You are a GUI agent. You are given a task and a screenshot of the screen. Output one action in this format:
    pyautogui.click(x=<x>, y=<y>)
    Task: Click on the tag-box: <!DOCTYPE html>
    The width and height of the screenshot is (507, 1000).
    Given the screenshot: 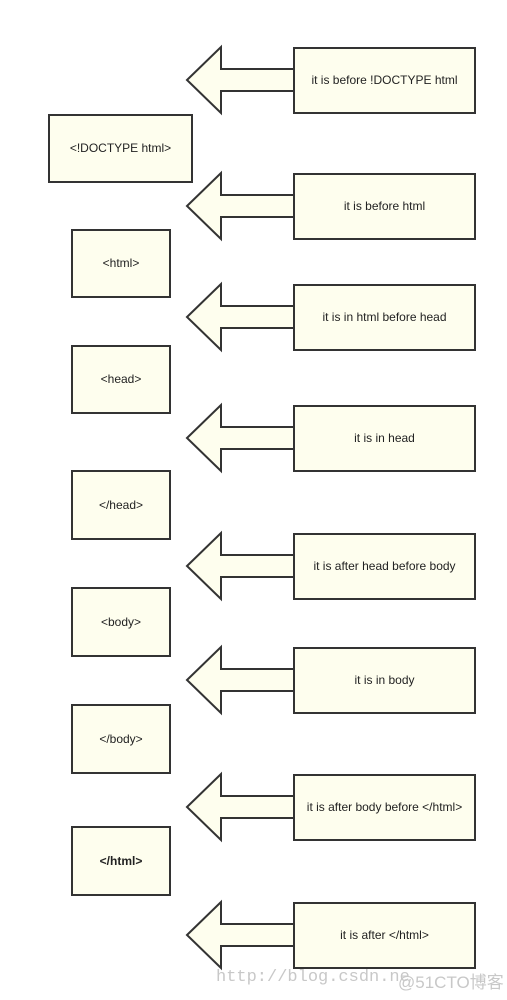 What is the action you would take?
    pyautogui.click(x=120, y=148)
    